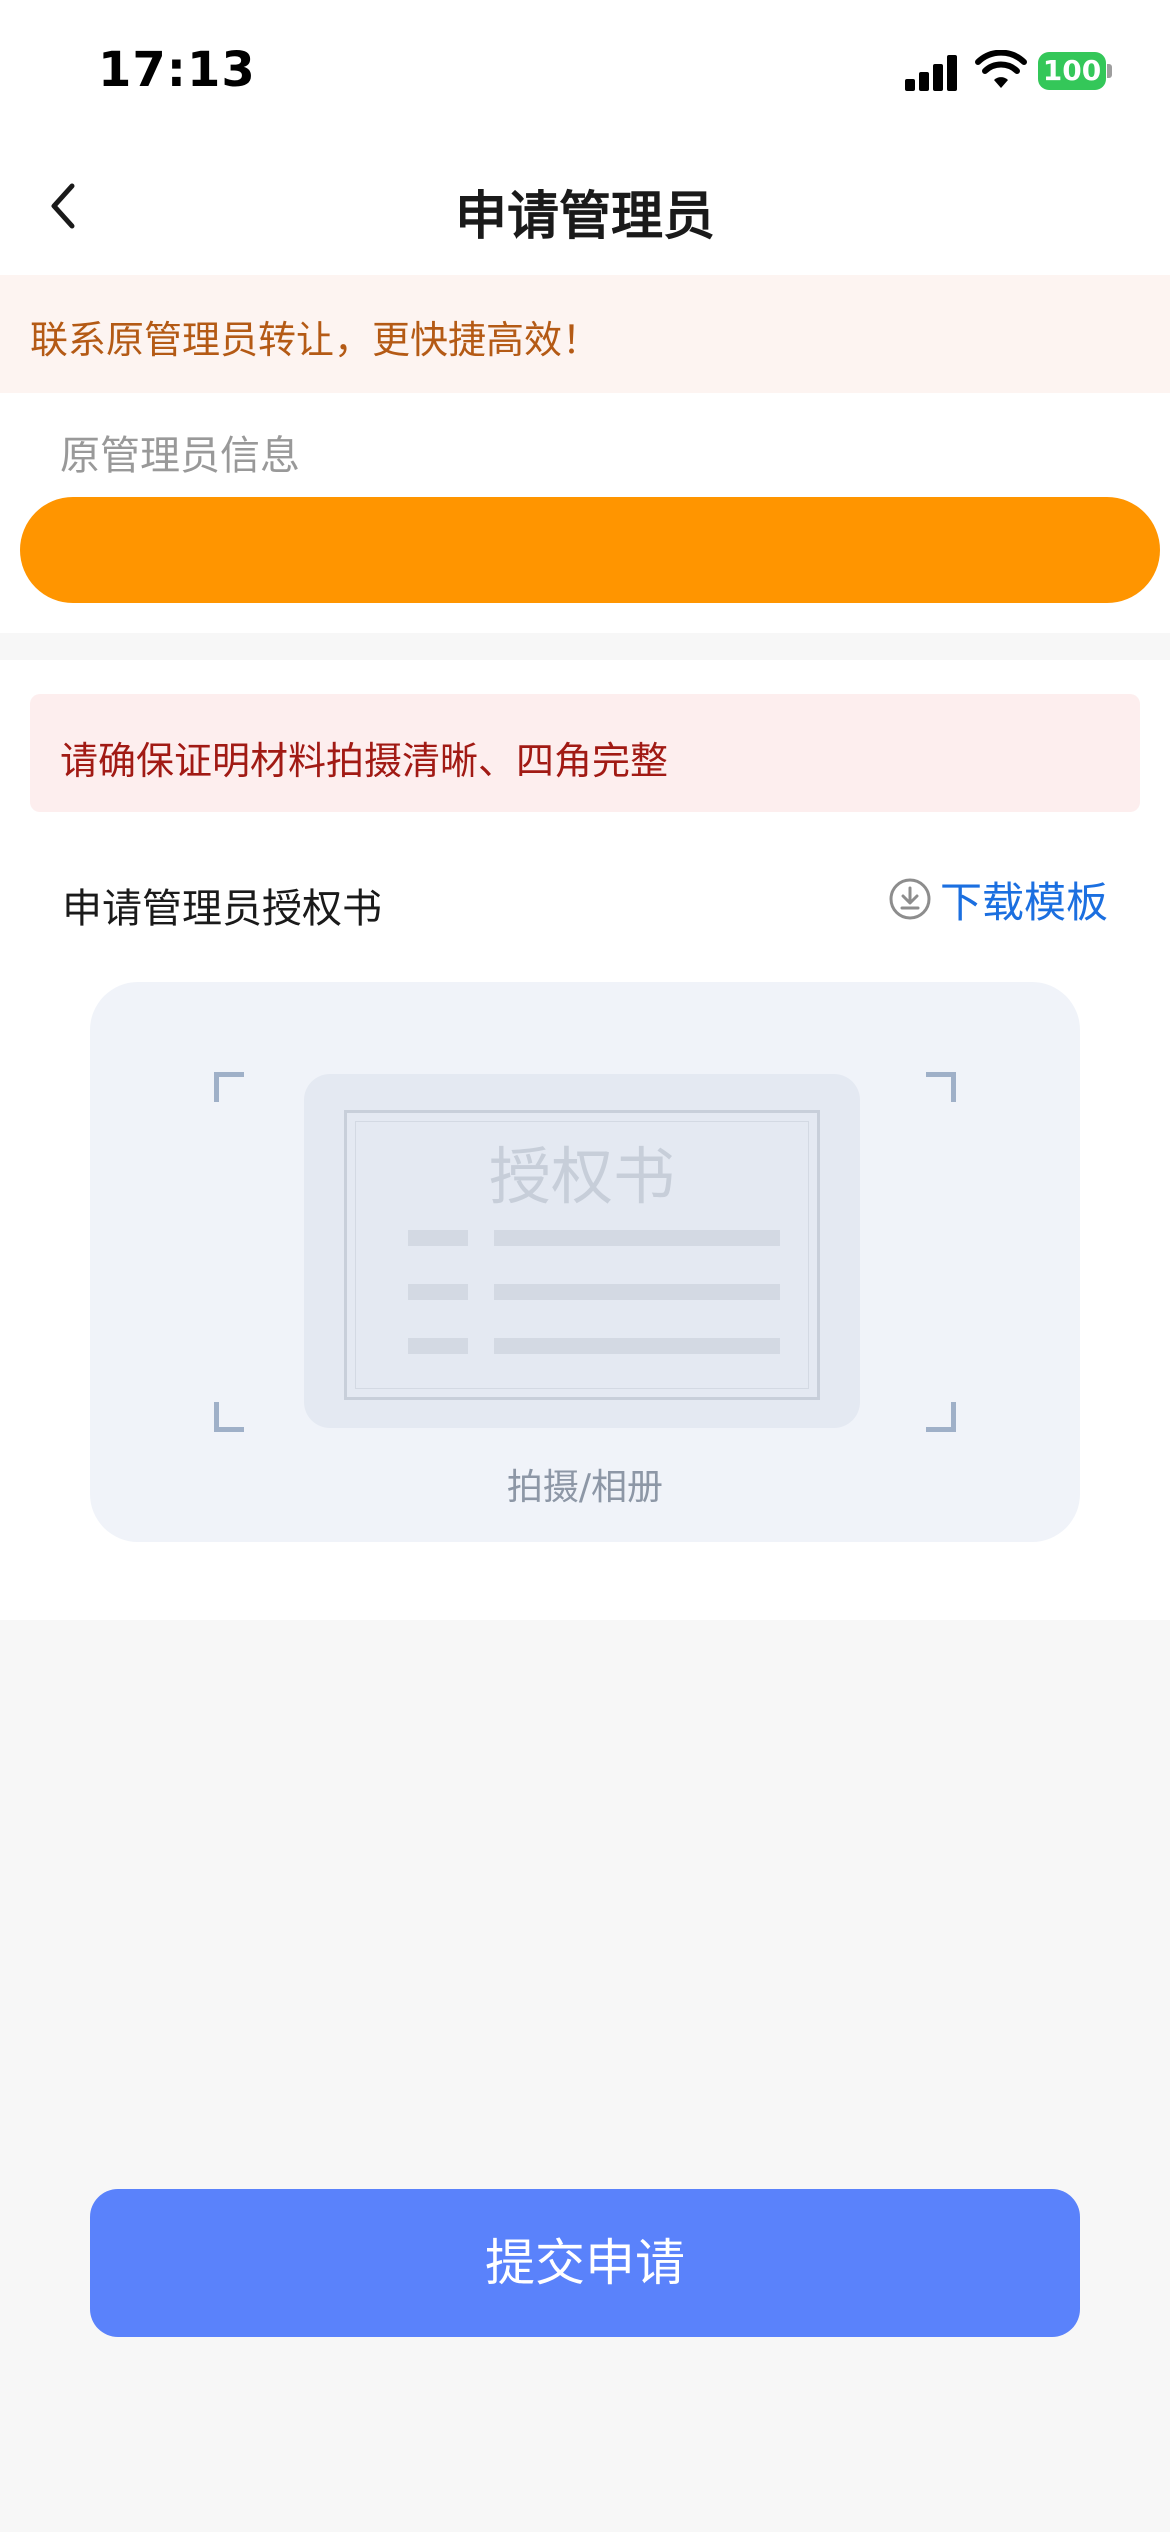 The width and height of the screenshot is (1170, 2532). Describe the element at coordinates (180, 456) in the screenshot. I see `original-admin-label: 原管理员信息` at that location.